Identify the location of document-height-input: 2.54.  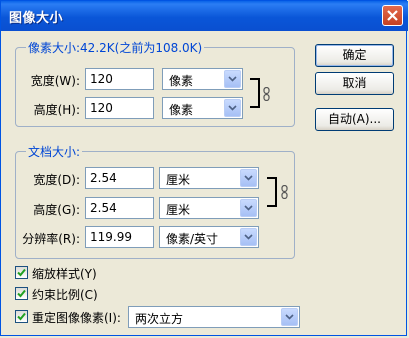
(119, 208).